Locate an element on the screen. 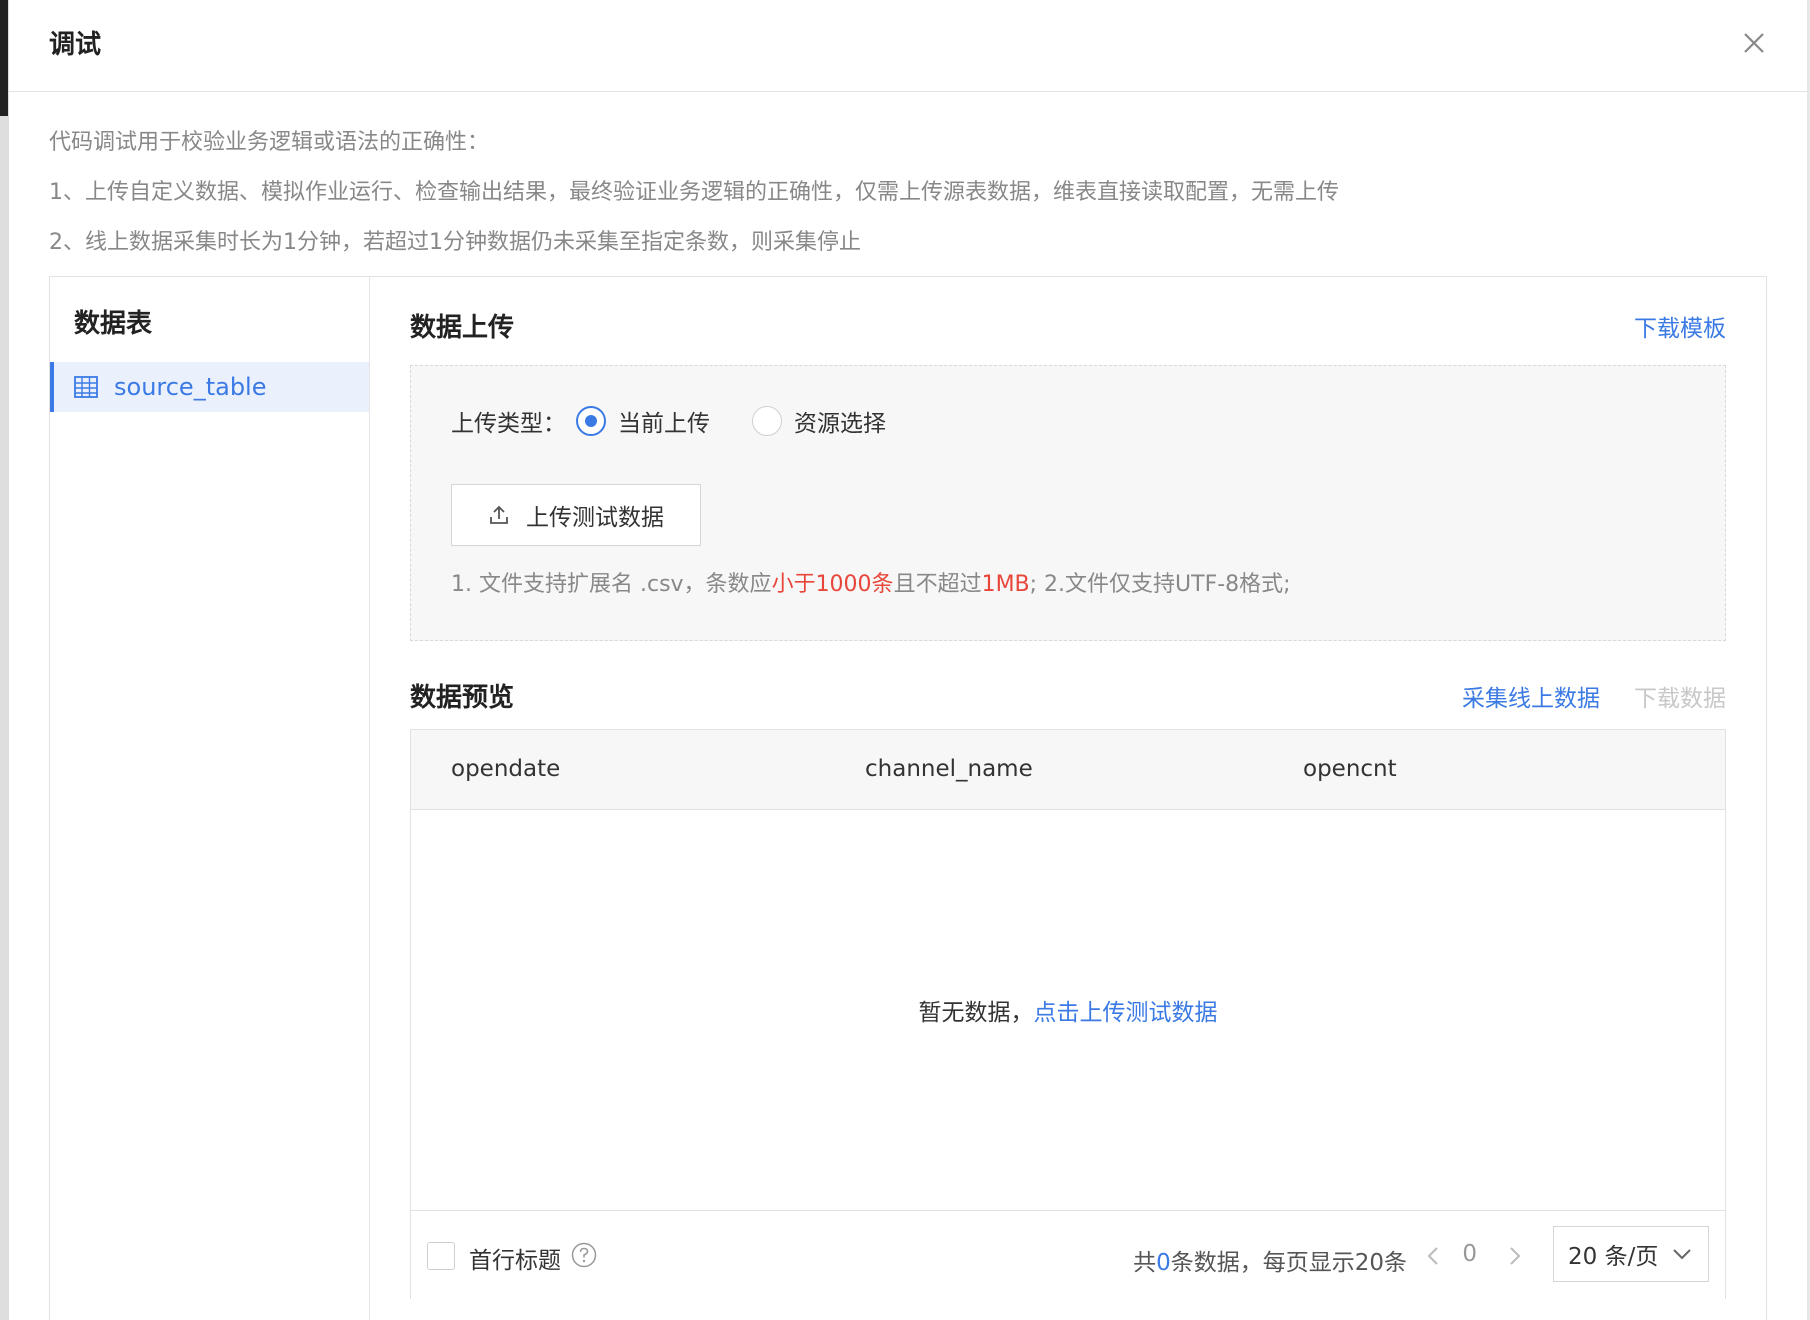  chevron-left-icon is located at coordinates (1433, 1256).